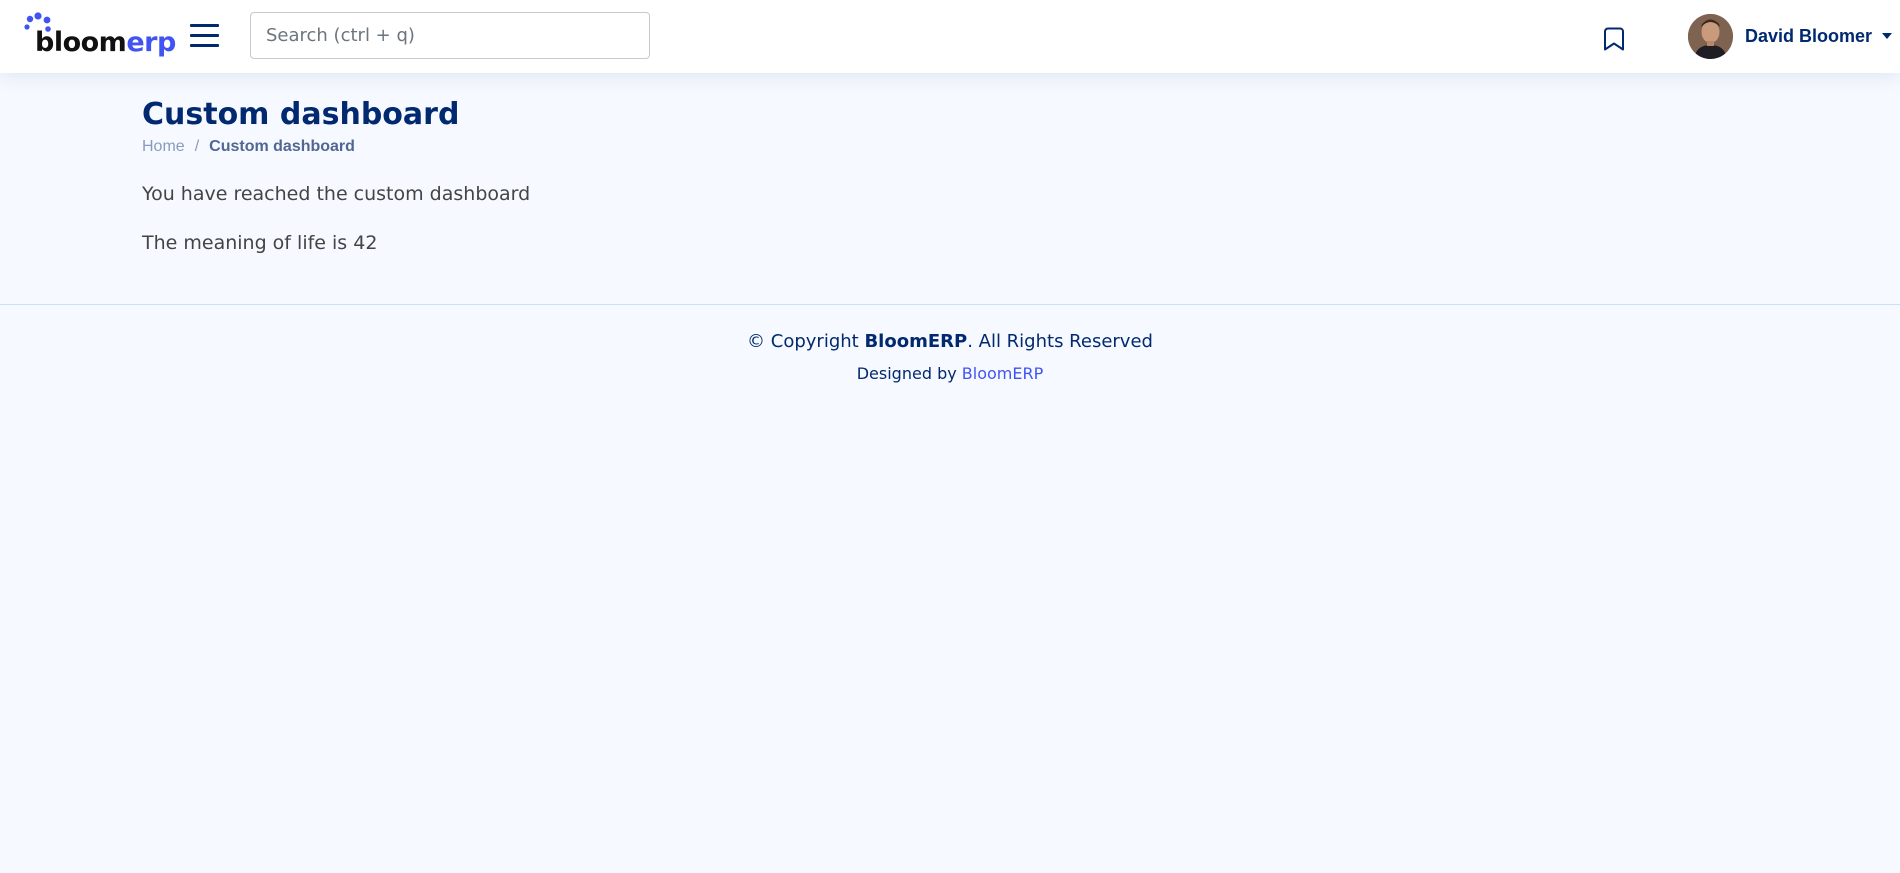  I want to click on bloomerp-logo: bloomerp, so click(100, 34).